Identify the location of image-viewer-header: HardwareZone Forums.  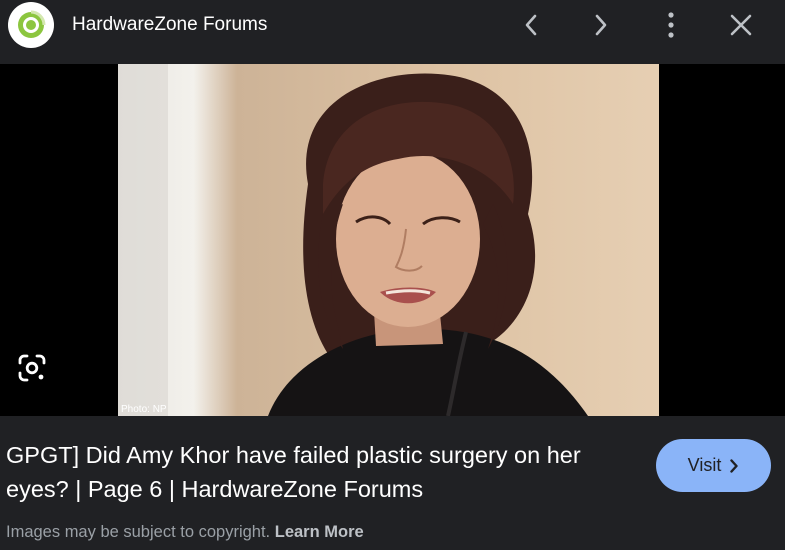
(392, 32).